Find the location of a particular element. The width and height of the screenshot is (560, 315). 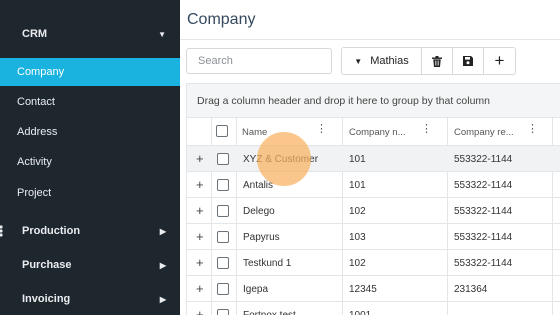

toolbar-button-group: ▼ Mathias + is located at coordinates (428, 61).